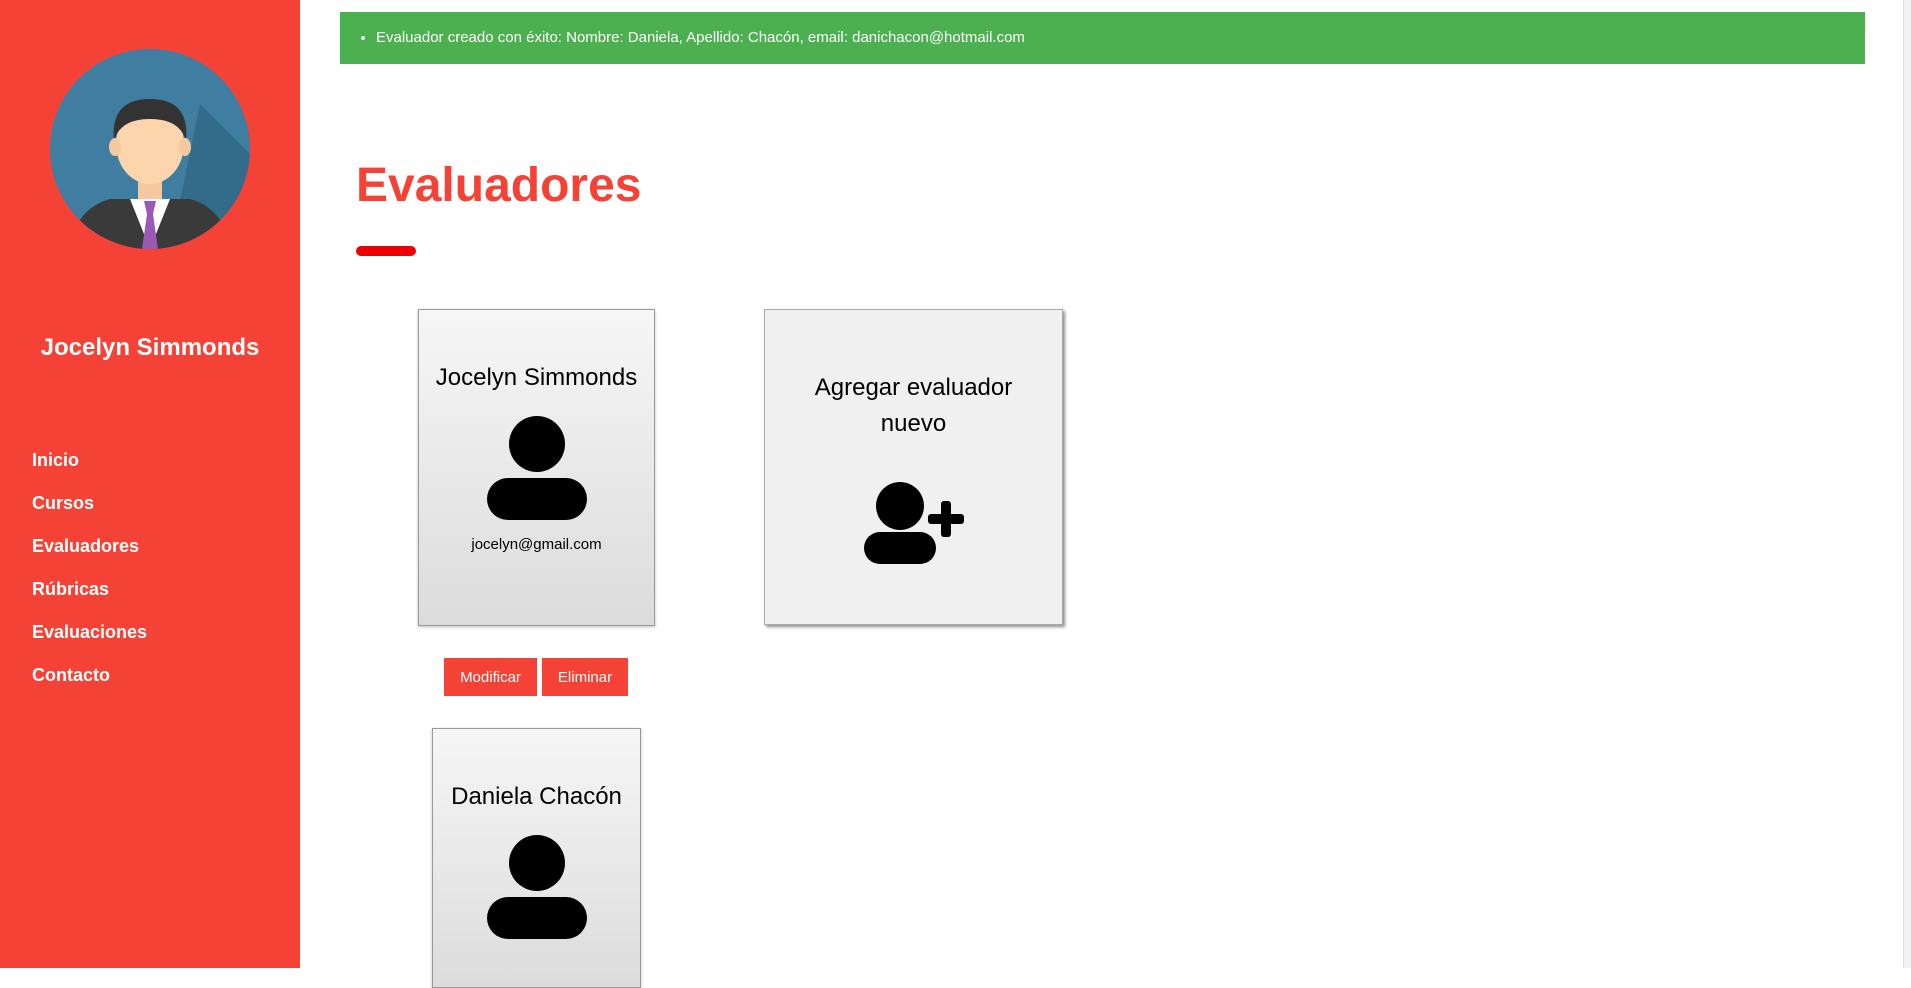 Image resolution: width=1911 pixels, height=988 pixels. What do you see at coordinates (585, 677) in the screenshot?
I see `delete-button: Eliminar` at bounding box center [585, 677].